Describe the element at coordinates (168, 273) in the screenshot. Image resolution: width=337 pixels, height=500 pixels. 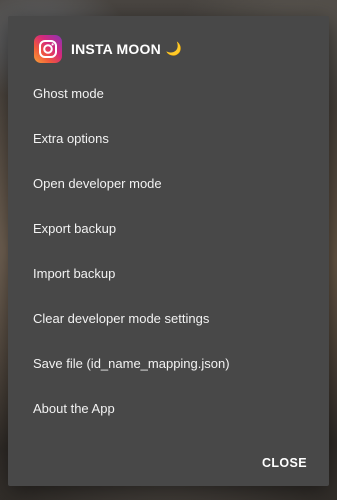
I see `menu-item-import-backup: Import backup` at that location.